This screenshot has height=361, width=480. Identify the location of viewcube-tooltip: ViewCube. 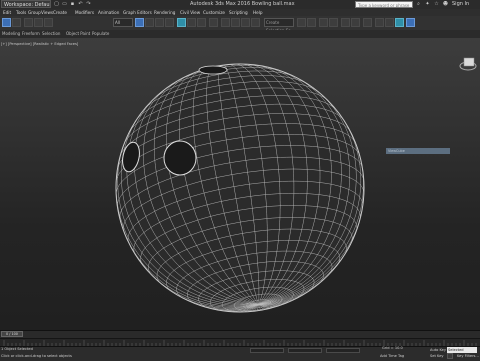
(418, 151).